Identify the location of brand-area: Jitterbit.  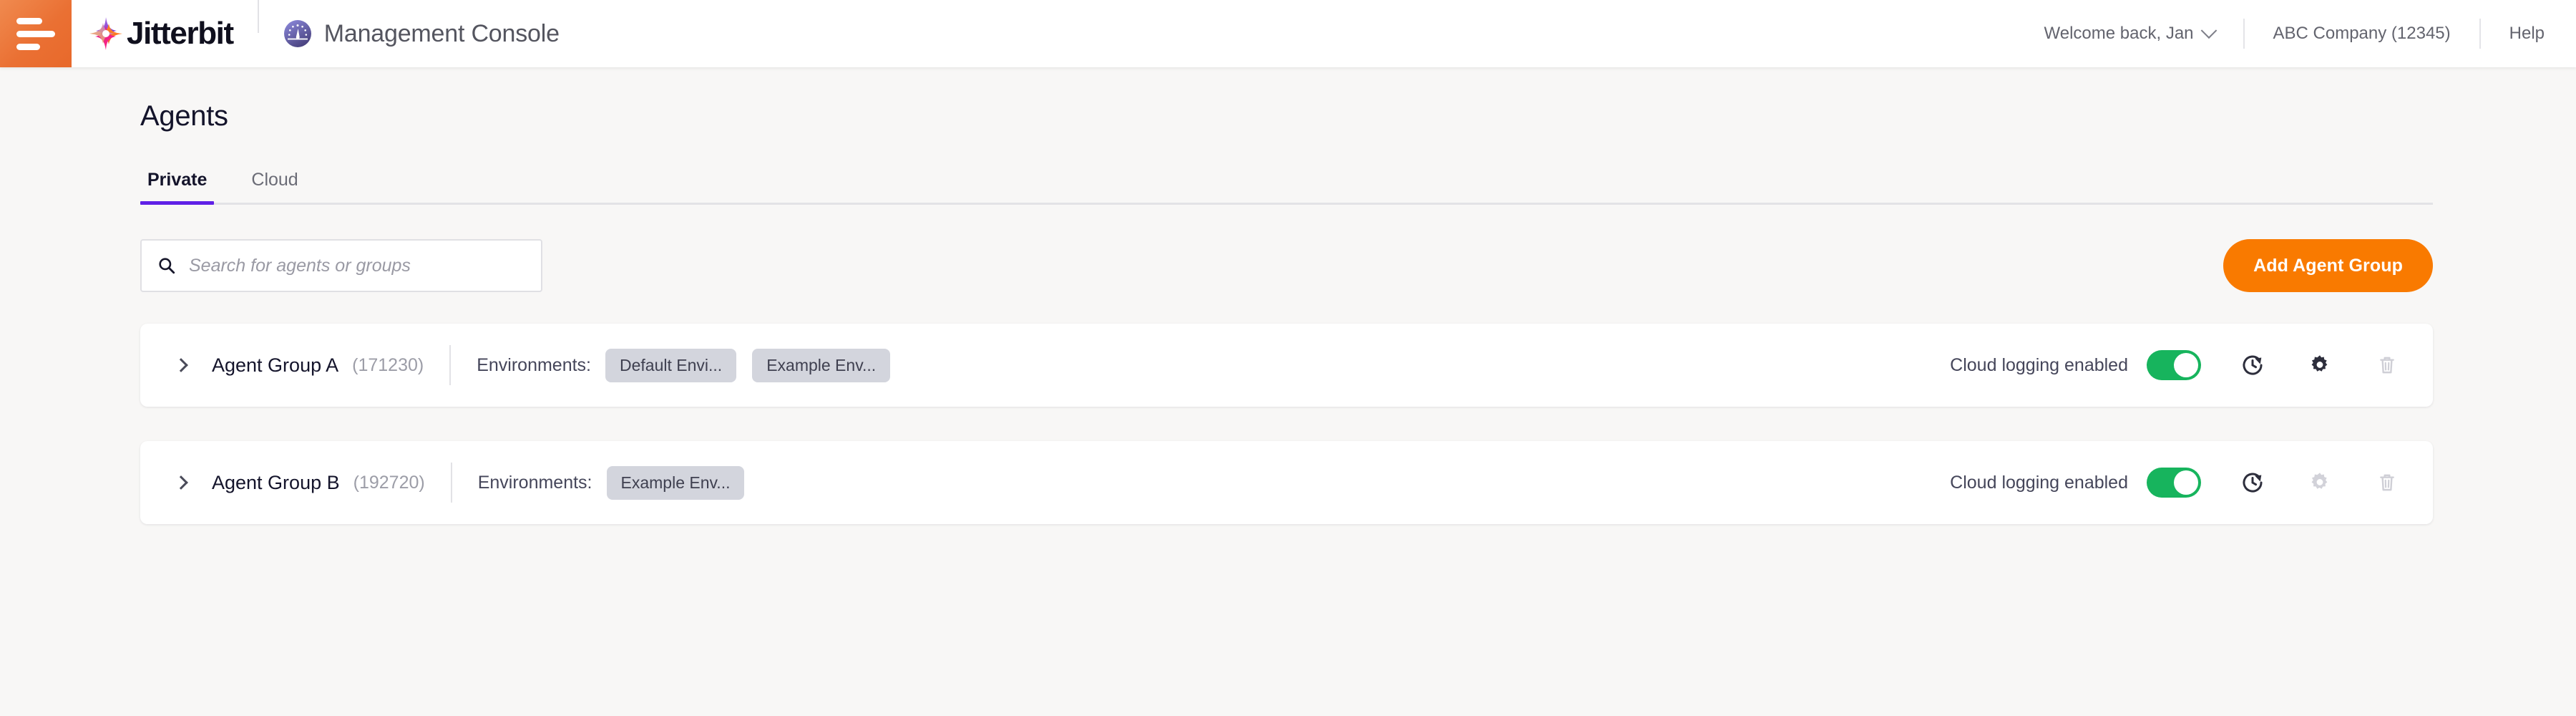
(153, 33).